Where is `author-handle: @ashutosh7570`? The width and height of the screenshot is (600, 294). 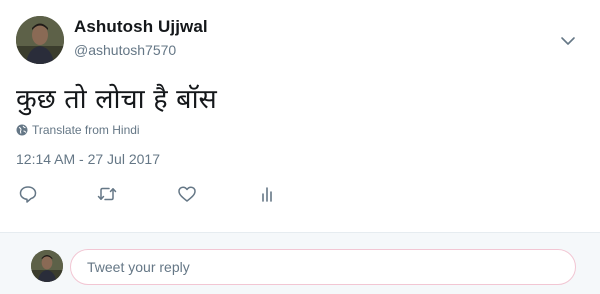 author-handle: @ashutosh7570 is located at coordinates (125, 50).